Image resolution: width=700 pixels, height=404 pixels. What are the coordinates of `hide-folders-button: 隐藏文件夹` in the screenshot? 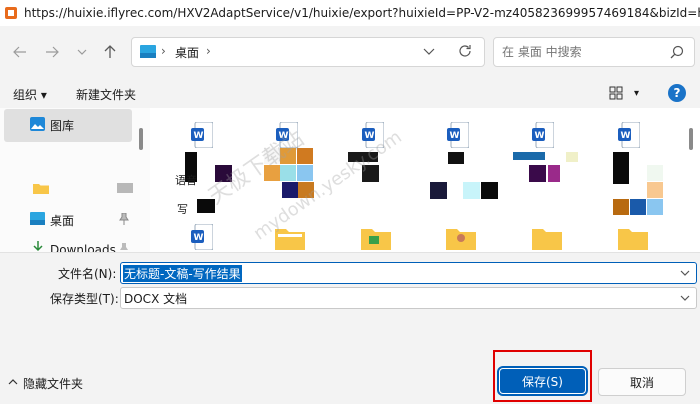 It's located at (53, 383).